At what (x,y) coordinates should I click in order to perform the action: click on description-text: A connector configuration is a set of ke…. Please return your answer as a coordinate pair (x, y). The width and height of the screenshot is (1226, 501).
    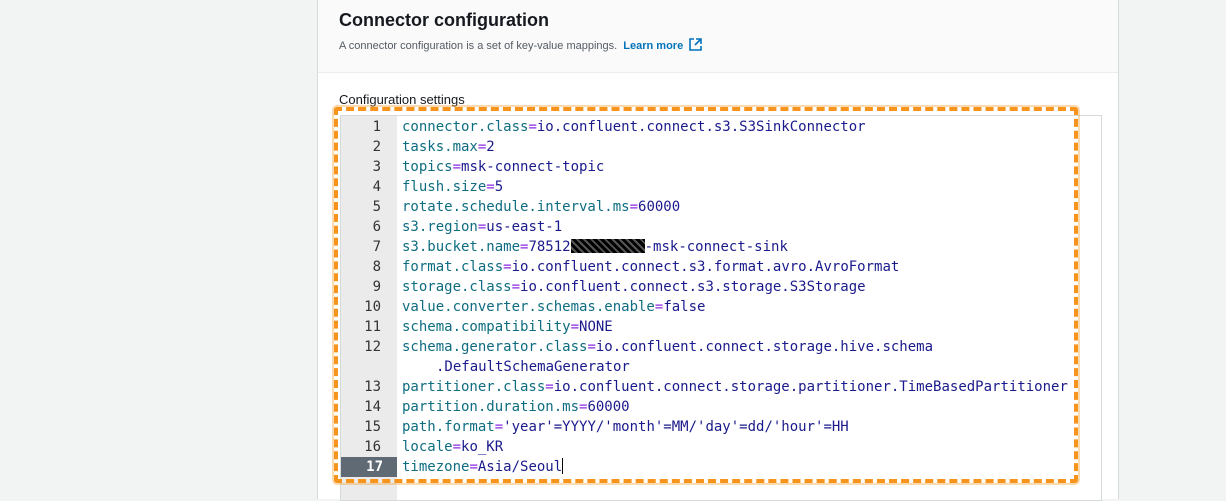
    Looking at the image, I should click on (478, 46).